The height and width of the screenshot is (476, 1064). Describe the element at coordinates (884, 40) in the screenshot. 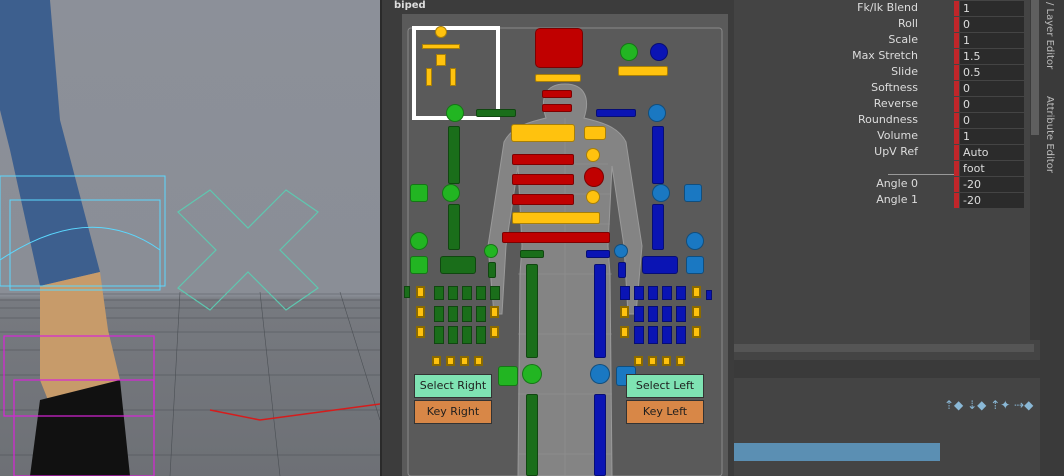

I see `attr-row: Scale 1` at that location.